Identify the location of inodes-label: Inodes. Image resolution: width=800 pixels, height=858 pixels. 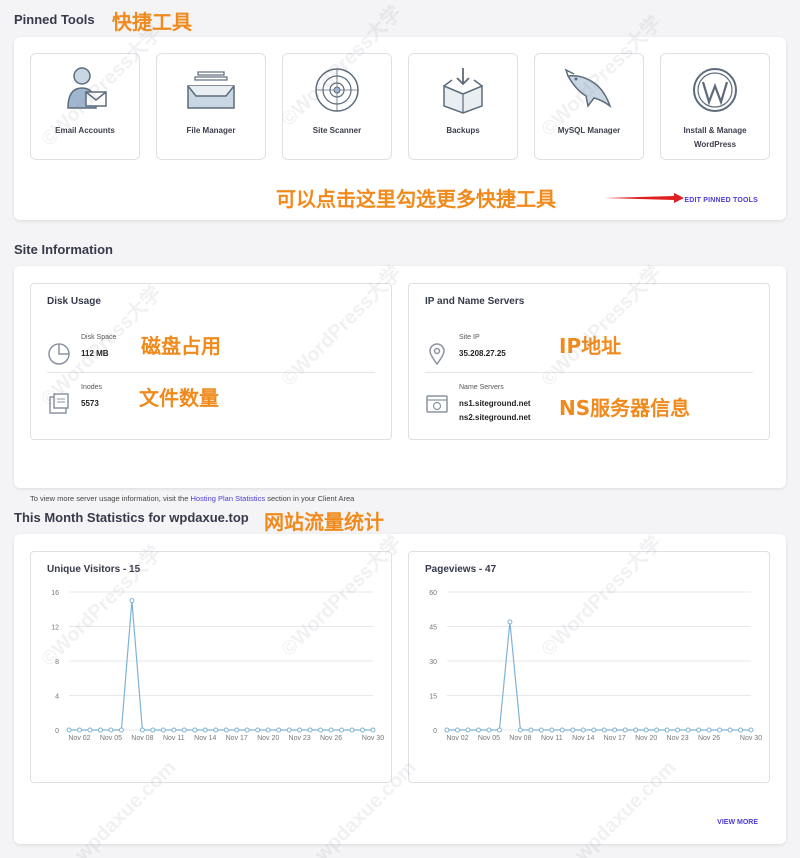
(92, 387).